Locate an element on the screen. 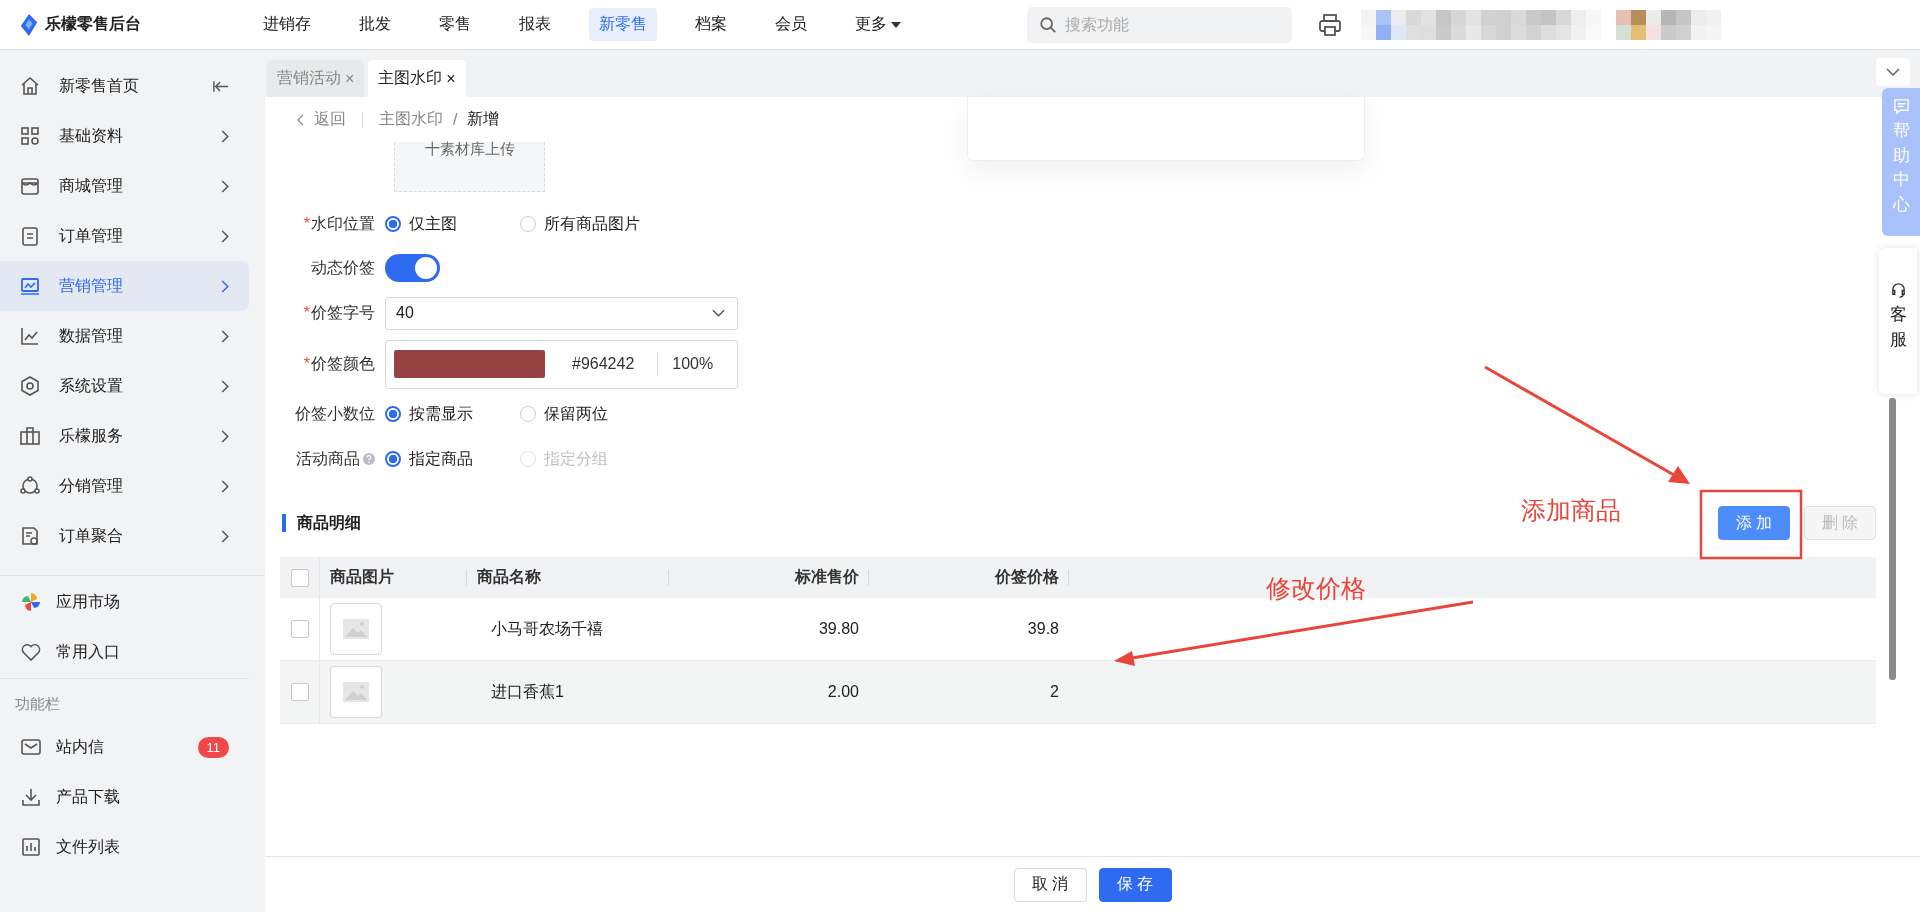 The width and height of the screenshot is (1920, 912). section-heading: 功能栏 is located at coordinates (37, 704).